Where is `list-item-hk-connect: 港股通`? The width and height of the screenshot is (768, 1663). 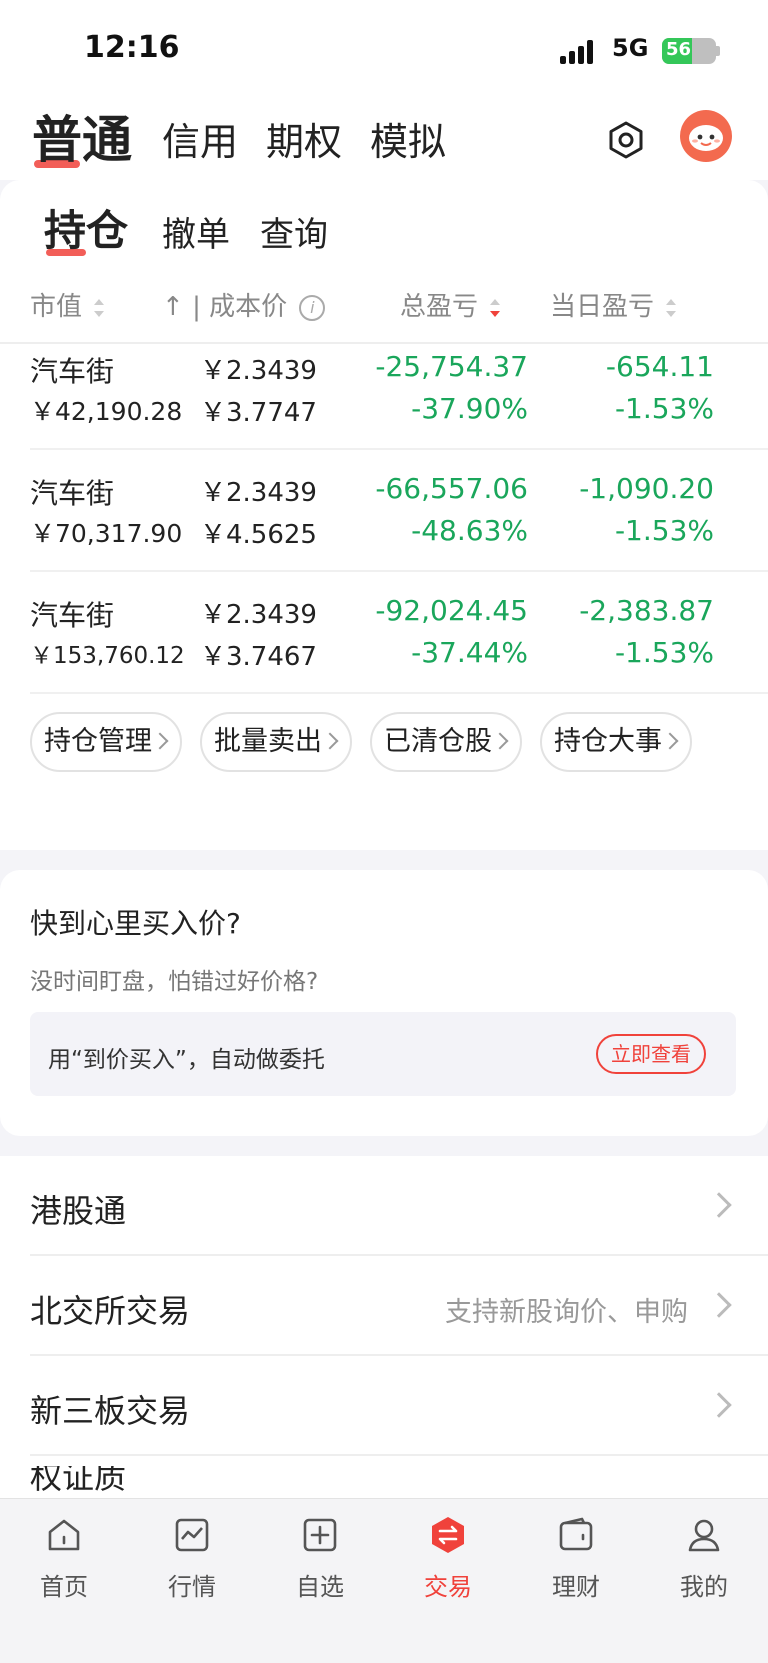
list-item-hk-connect: 港股通 is located at coordinates (384, 1206).